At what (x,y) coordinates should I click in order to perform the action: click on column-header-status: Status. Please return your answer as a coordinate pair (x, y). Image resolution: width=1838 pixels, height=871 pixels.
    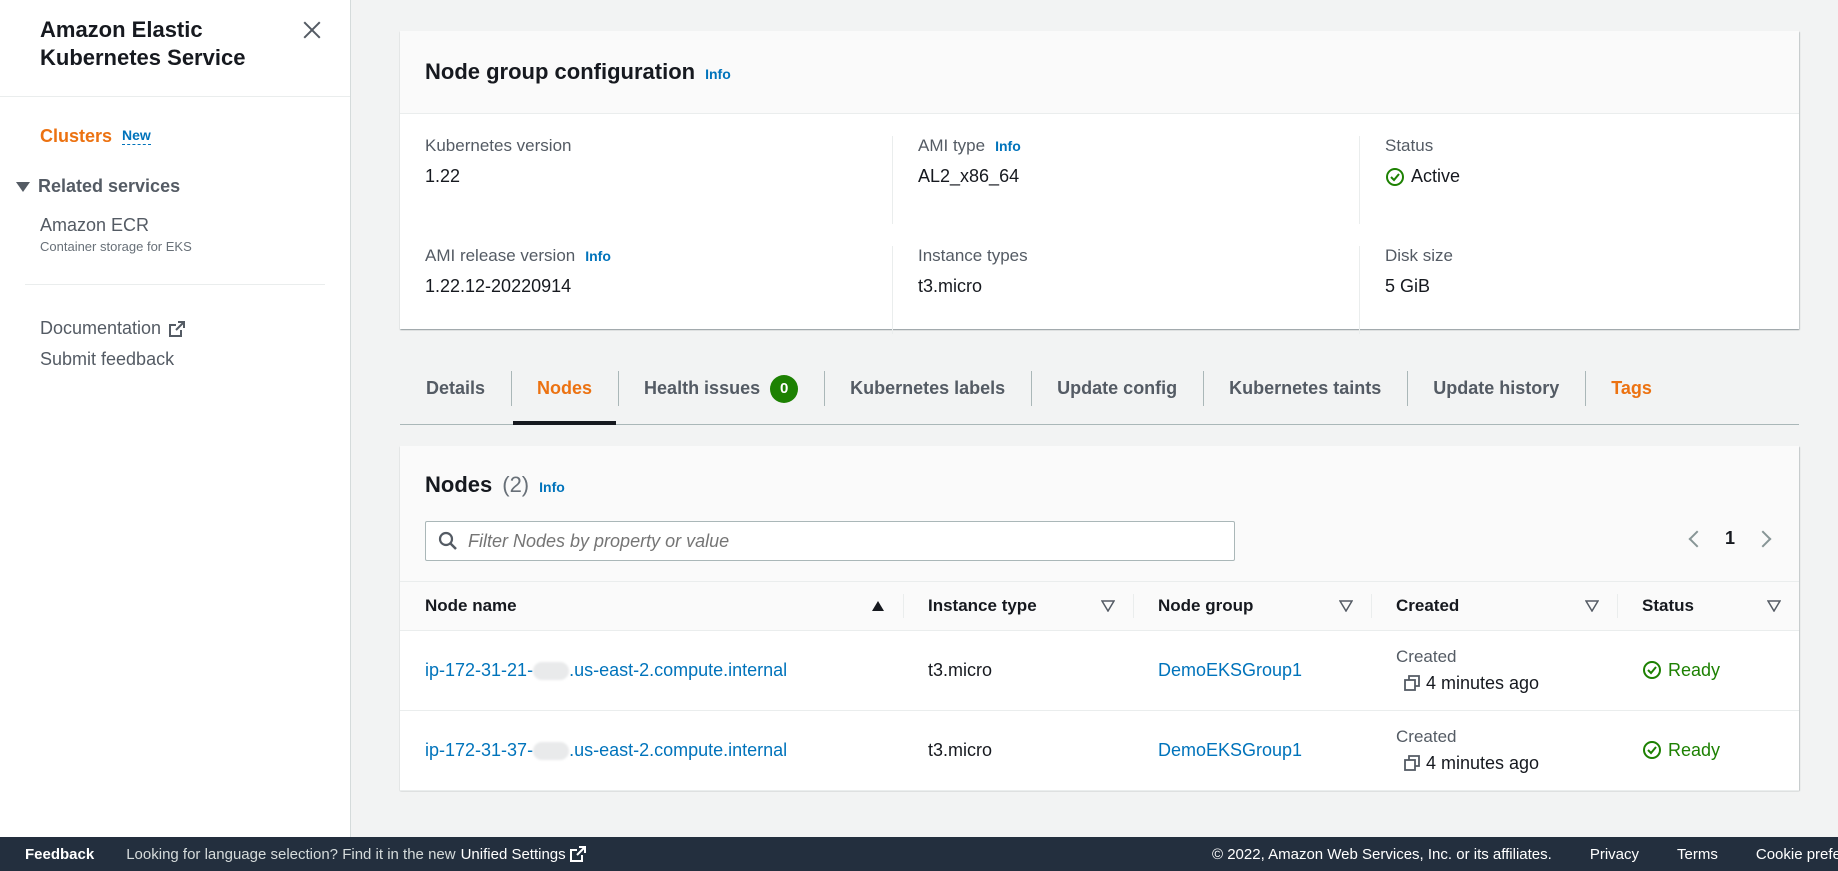
    Looking at the image, I should click on (1708, 606).